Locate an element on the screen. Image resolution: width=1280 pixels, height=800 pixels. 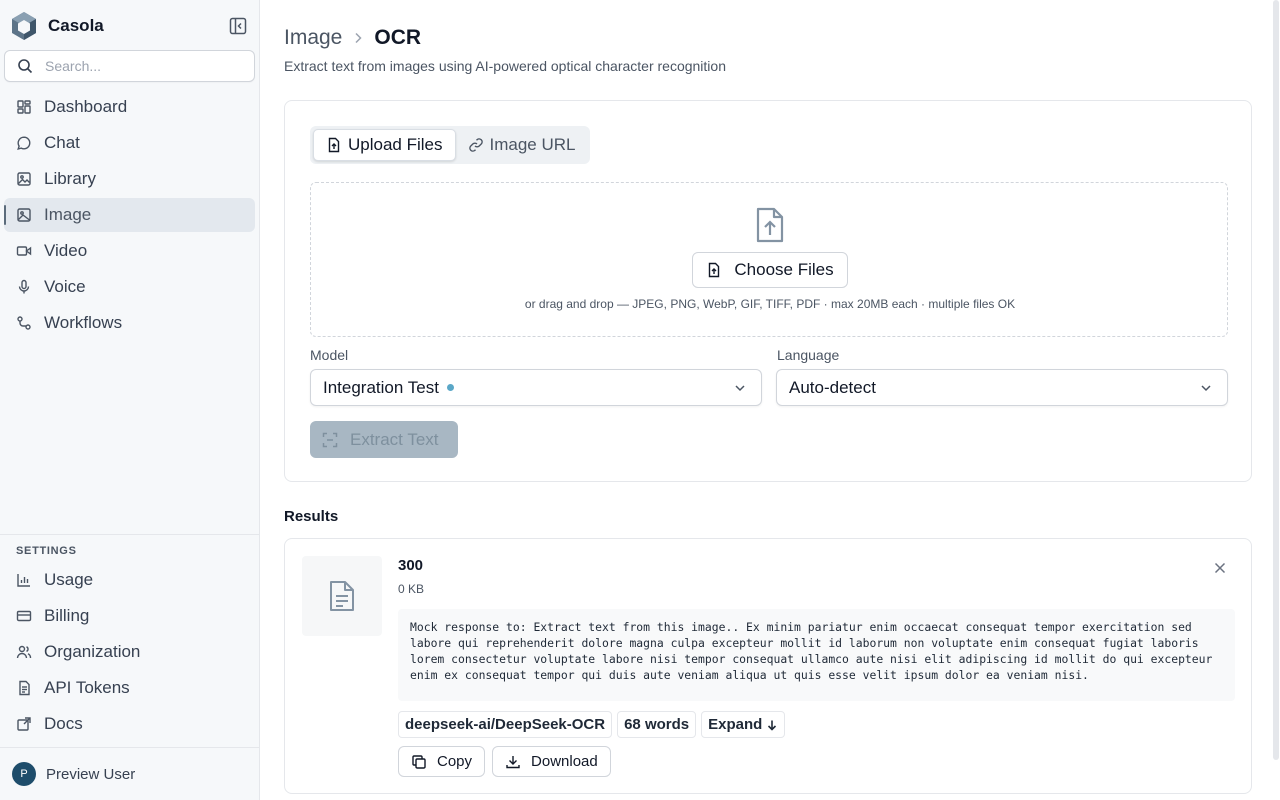
expand-button: Expand is located at coordinates (743, 724).